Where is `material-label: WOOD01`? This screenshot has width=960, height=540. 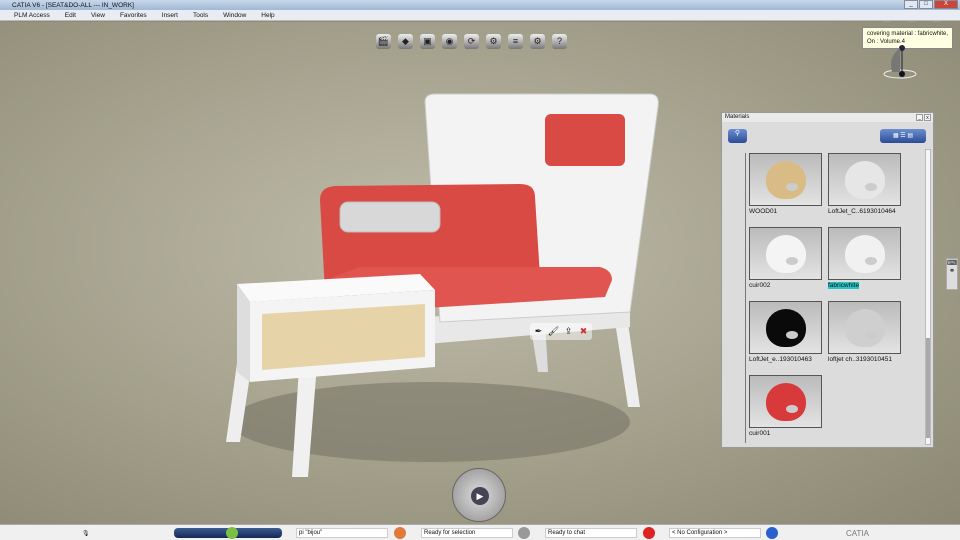 material-label: WOOD01 is located at coordinates (763, 211).